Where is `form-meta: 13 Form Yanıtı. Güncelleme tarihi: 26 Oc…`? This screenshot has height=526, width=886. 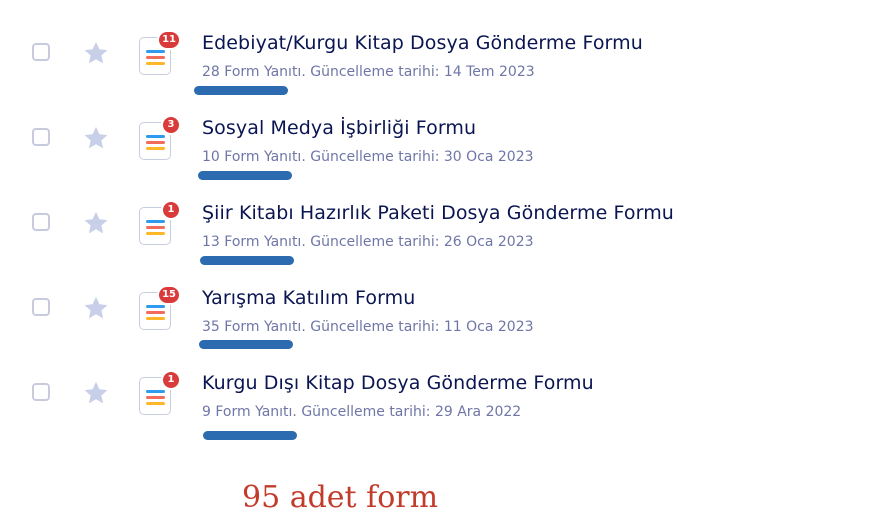 form-meta: 13 Form Yanıtı. Güncelleme tarihi: 26 Oc… is located at coordinates (368, 242).